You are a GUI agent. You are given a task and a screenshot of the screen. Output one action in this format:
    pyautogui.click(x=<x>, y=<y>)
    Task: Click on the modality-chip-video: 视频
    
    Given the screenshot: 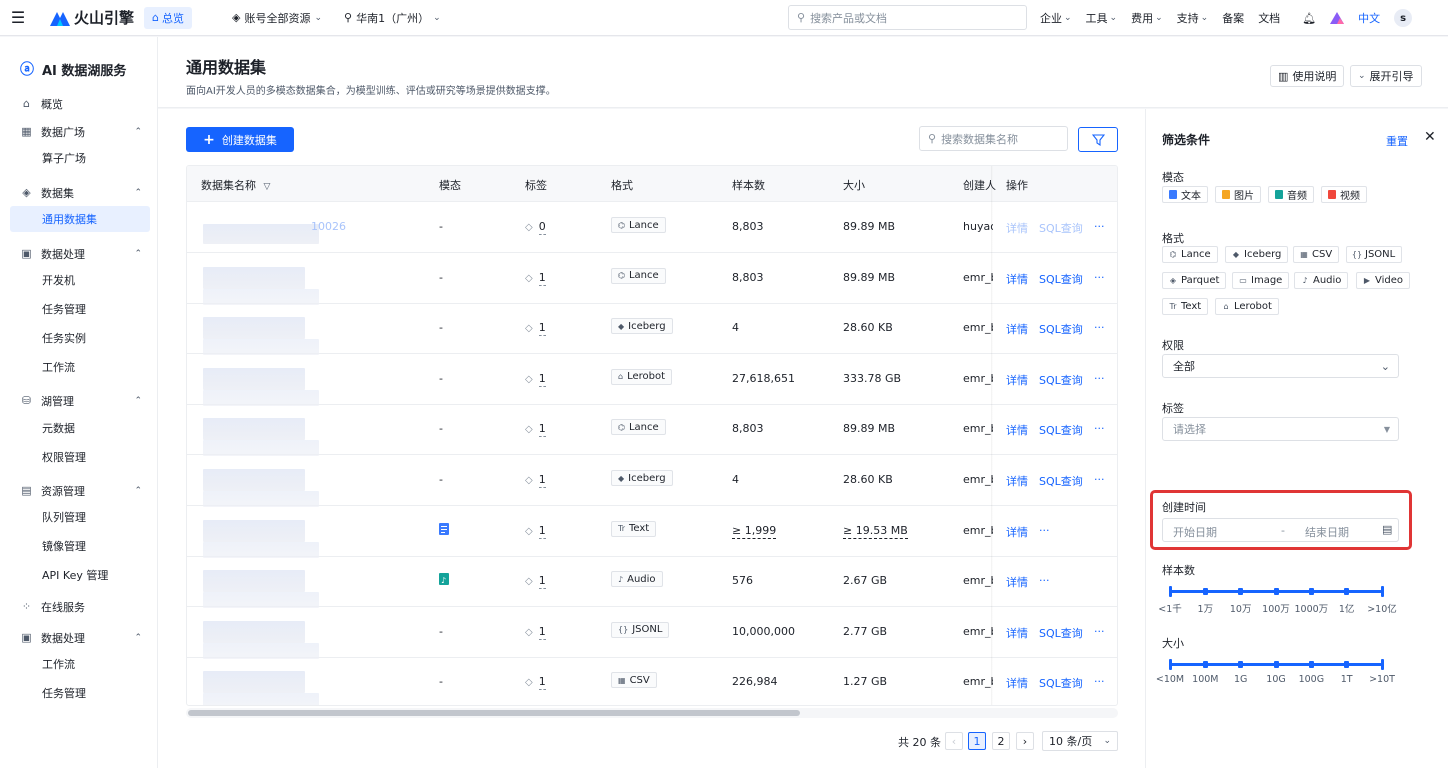 What is the action you would take?
    pyautogui.click(x=1344, y=194)
    